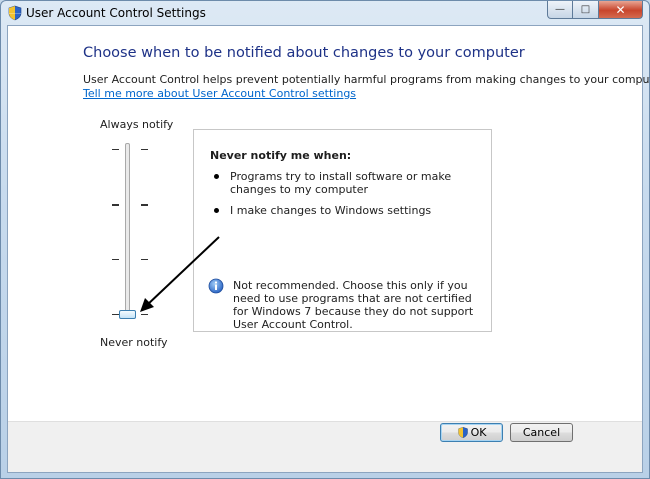 The width and height of the screenshot is (650, 479). I want to click on list-item: I make changes to Windows settings, so click(347, 210).